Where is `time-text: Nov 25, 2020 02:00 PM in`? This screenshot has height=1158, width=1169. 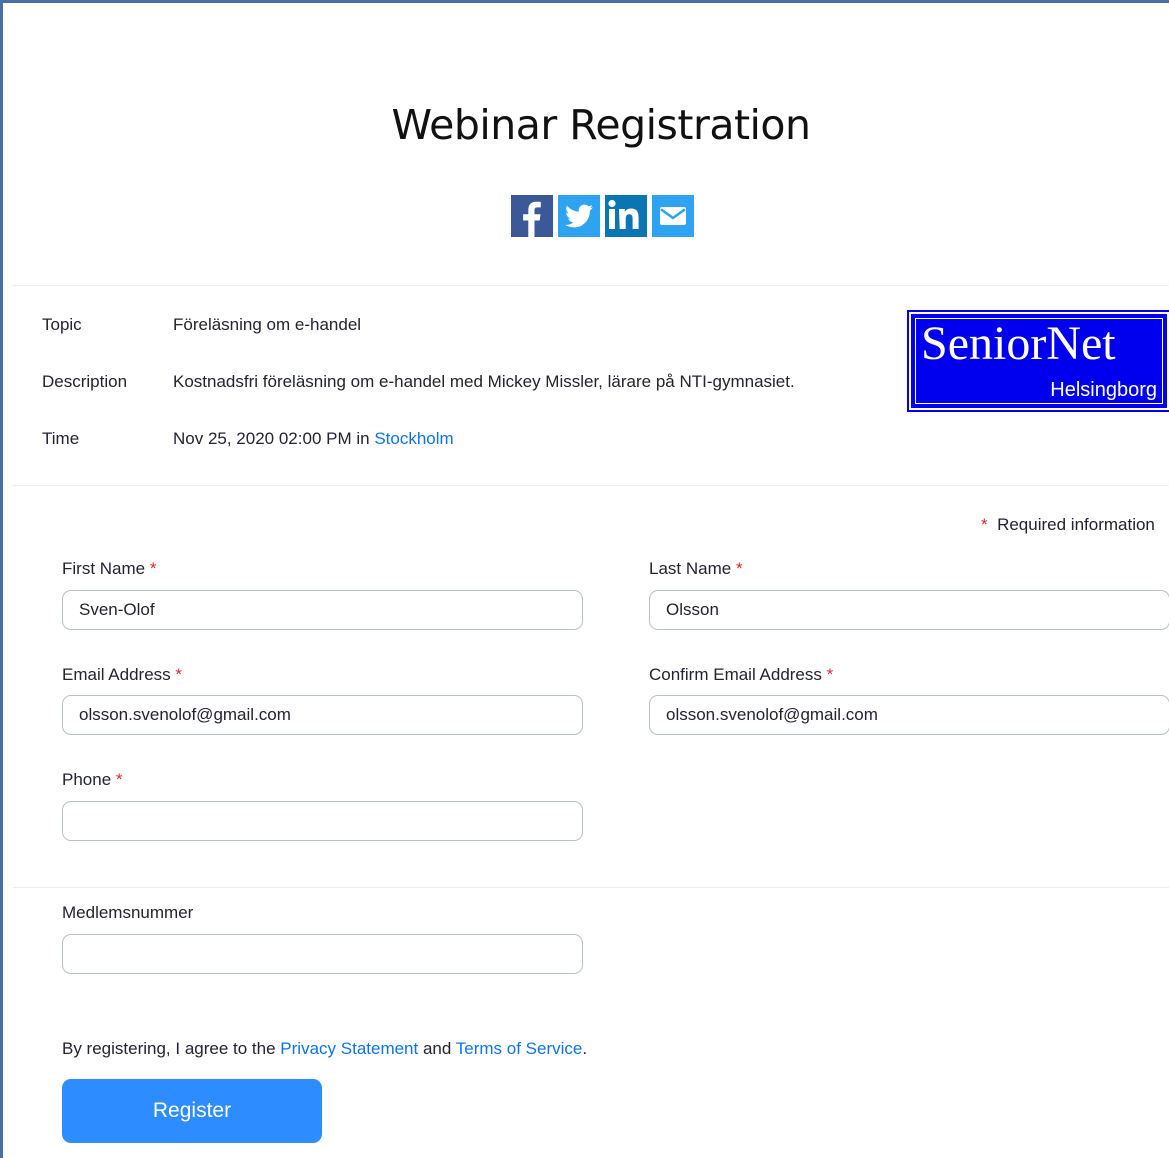
time-text: Nov 25, 2020 02:00 PM in is located at coordinates (271, 438).